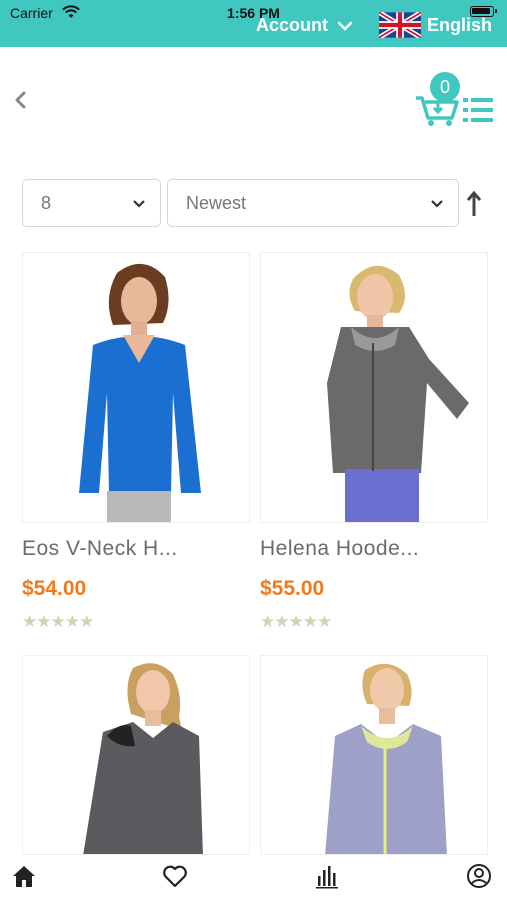 The image size is (507, 900). I want to click on account-label: Account, so click(292, 25).